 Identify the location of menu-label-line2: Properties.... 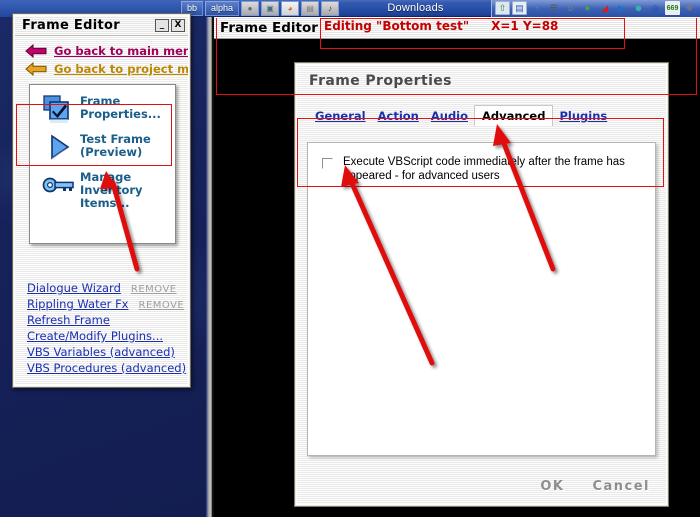
(120, 114).